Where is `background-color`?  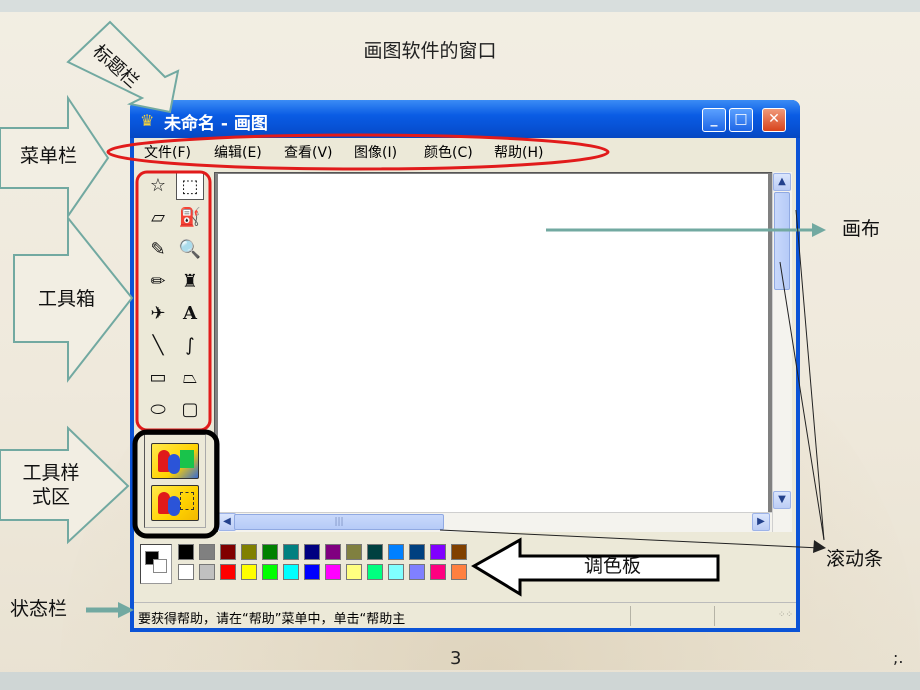
background-color is located at coordinates (160, 566).